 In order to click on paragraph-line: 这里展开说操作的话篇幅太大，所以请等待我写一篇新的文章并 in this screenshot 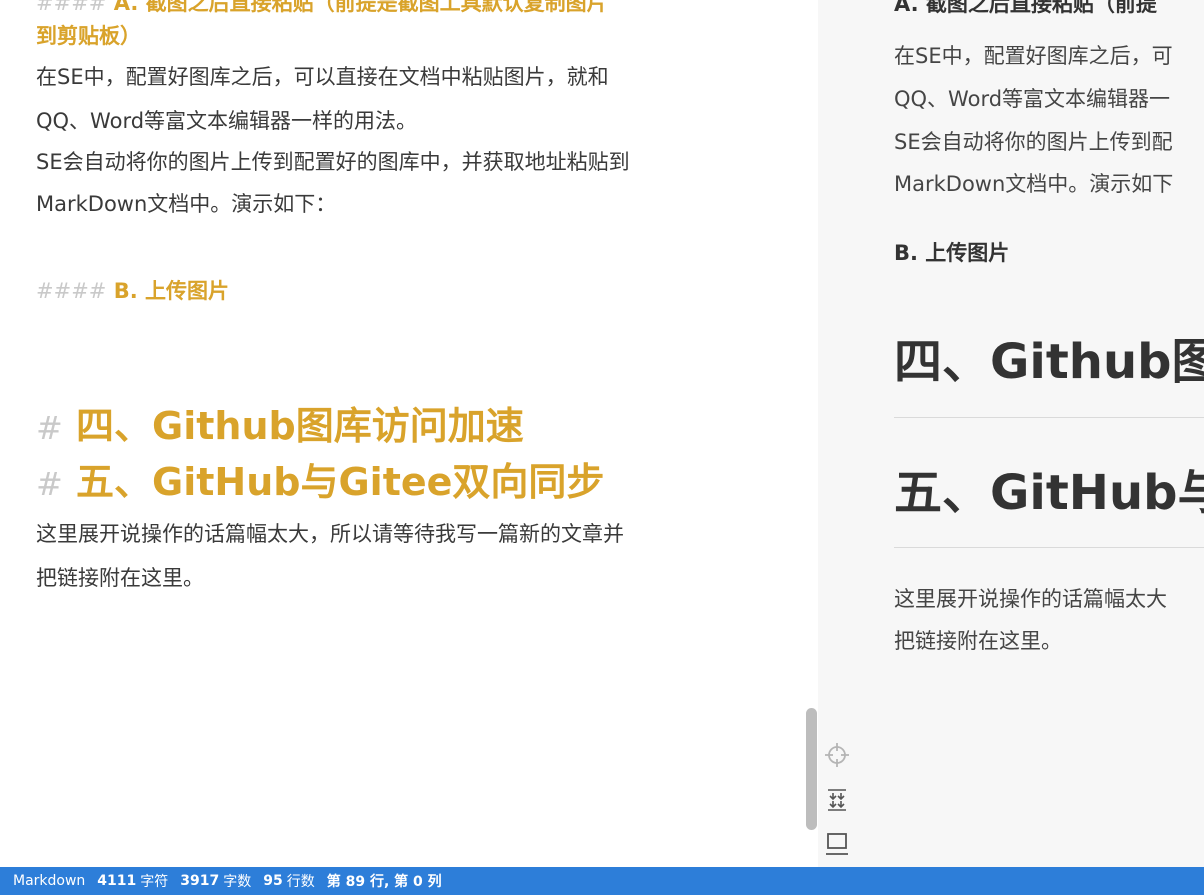, I will do `click(330, 534)`.